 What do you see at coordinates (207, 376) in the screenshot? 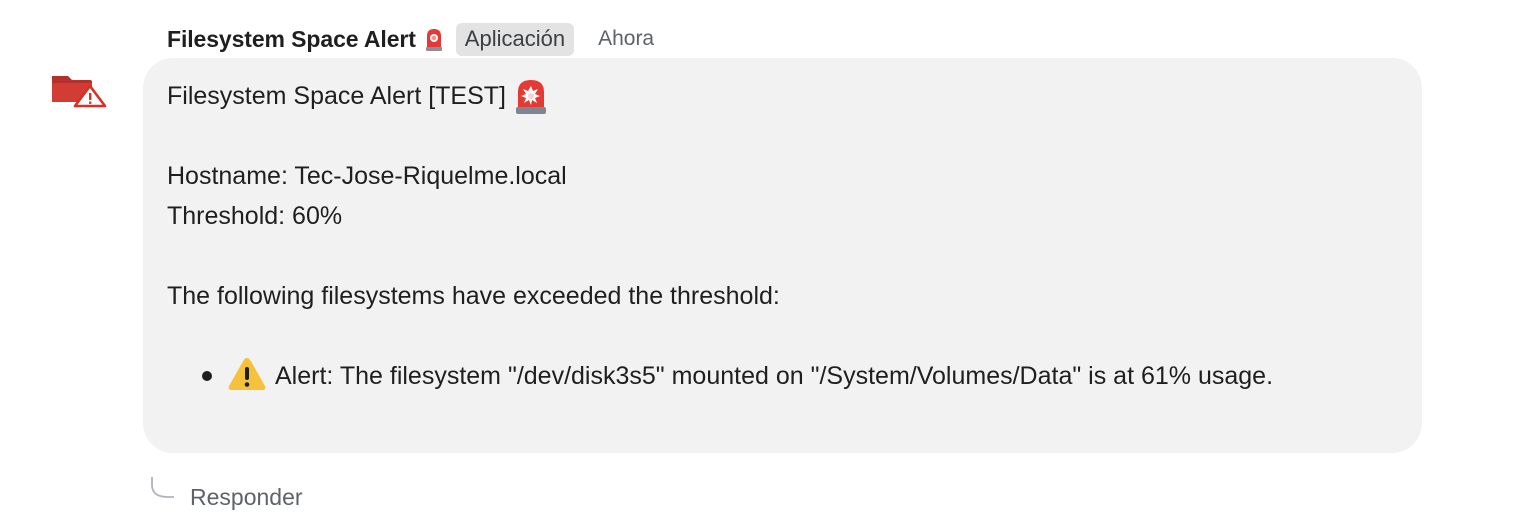
I see `bullet-dot` at bounding box center [207, 376].